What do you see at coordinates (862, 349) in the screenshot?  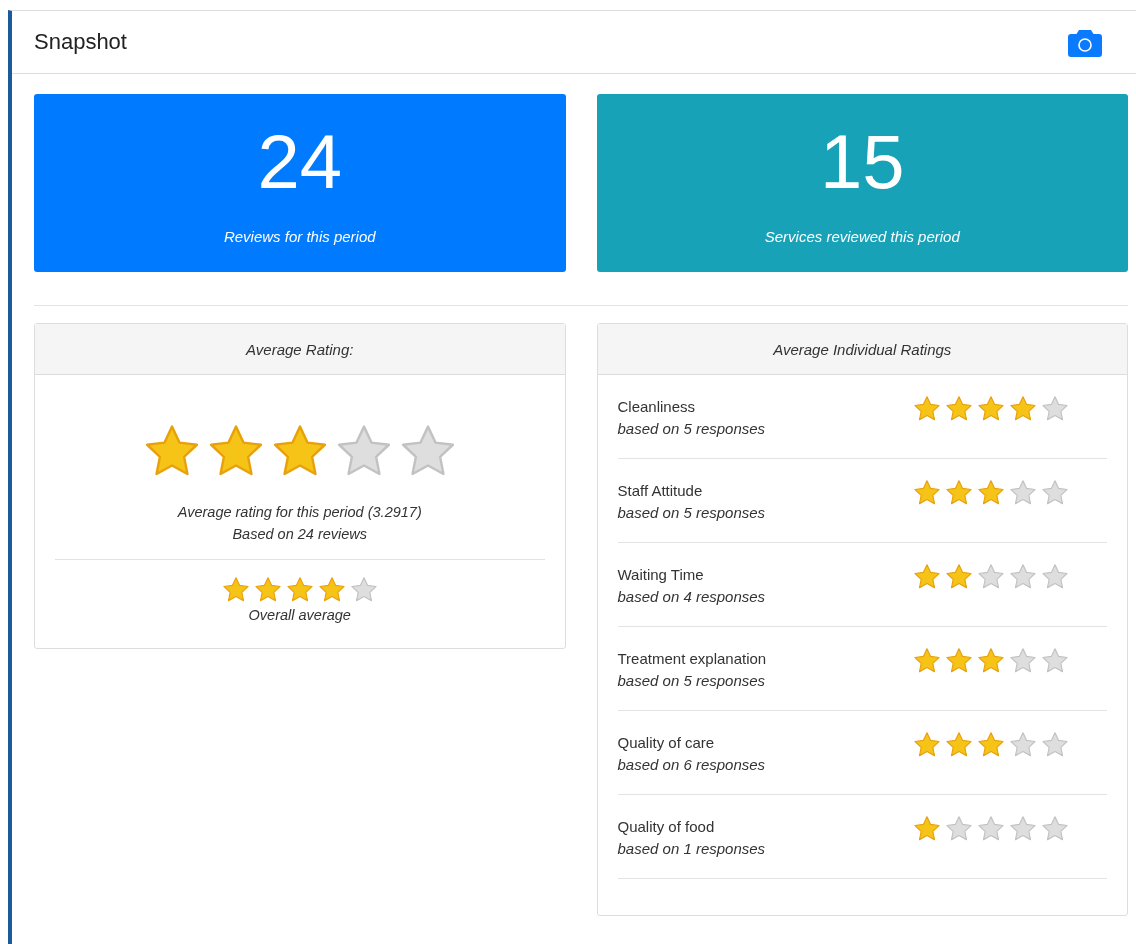 I see `panel-heading: Average Individual Ratings` at bounding box center [862, 349].